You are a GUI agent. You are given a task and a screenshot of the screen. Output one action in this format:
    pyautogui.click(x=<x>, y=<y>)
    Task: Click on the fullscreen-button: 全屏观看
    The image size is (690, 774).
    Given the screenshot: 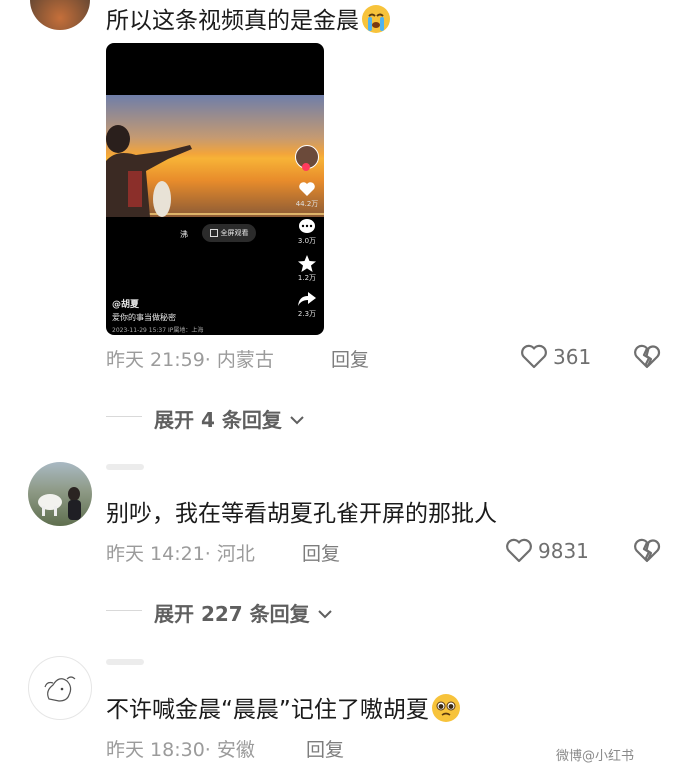 What is the action you would take?
    pyautogui.click(x=229, y=233)
    